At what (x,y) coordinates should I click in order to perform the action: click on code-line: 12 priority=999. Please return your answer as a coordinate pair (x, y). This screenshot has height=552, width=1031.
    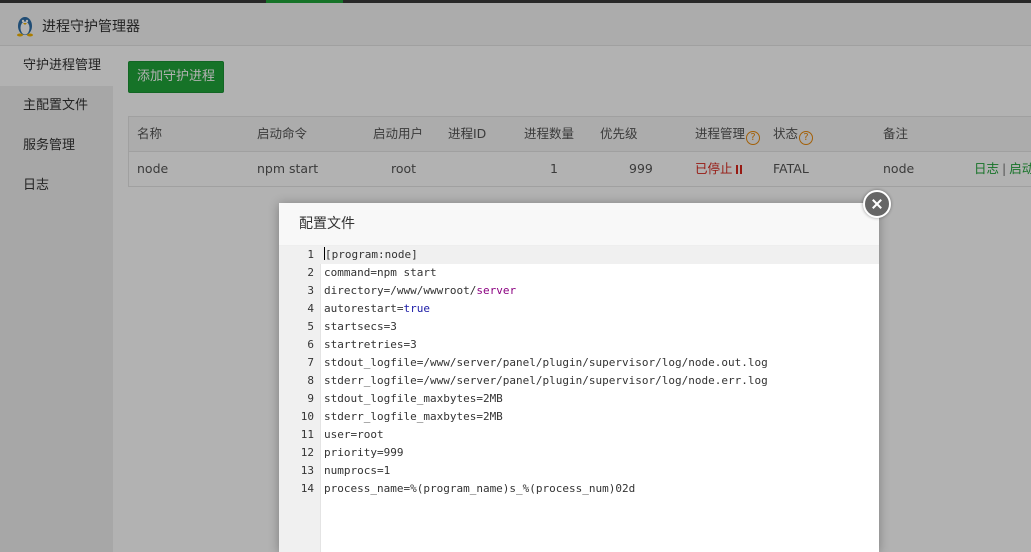
    Looking at the image, I should click on (579, 453).